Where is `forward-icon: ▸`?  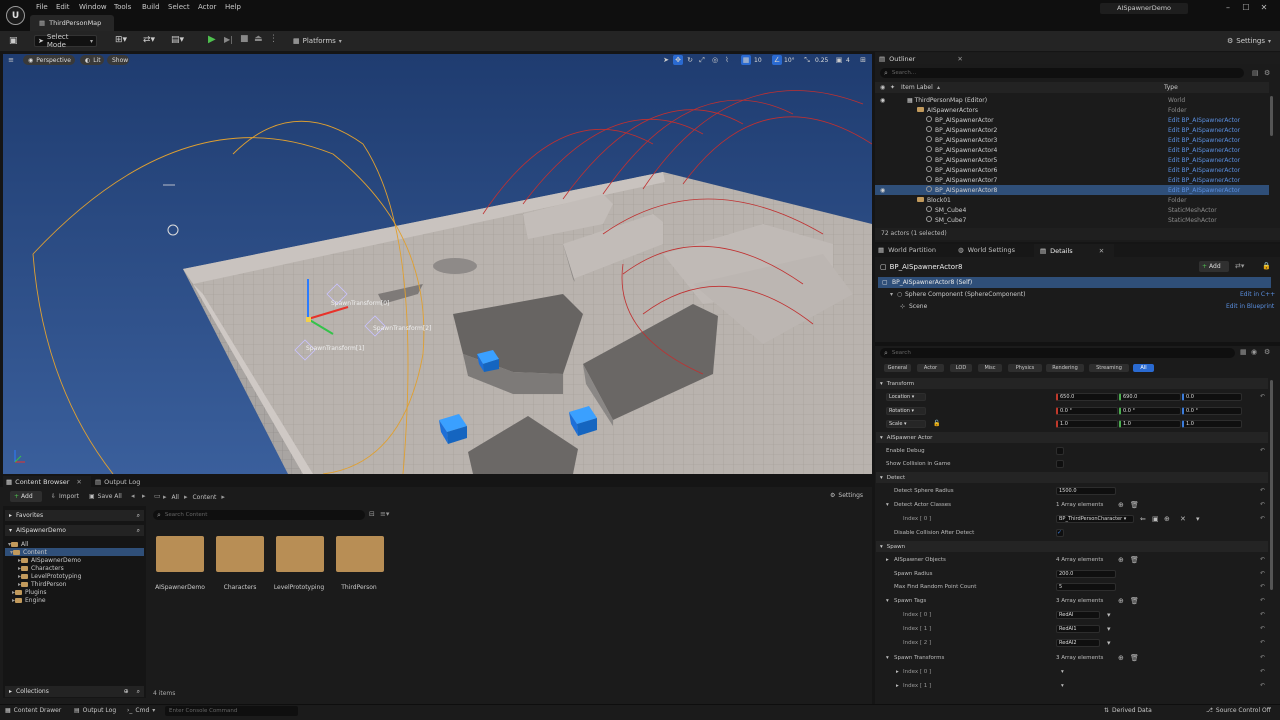
forward-icon: ▸ is located at coordinates (144, 496).